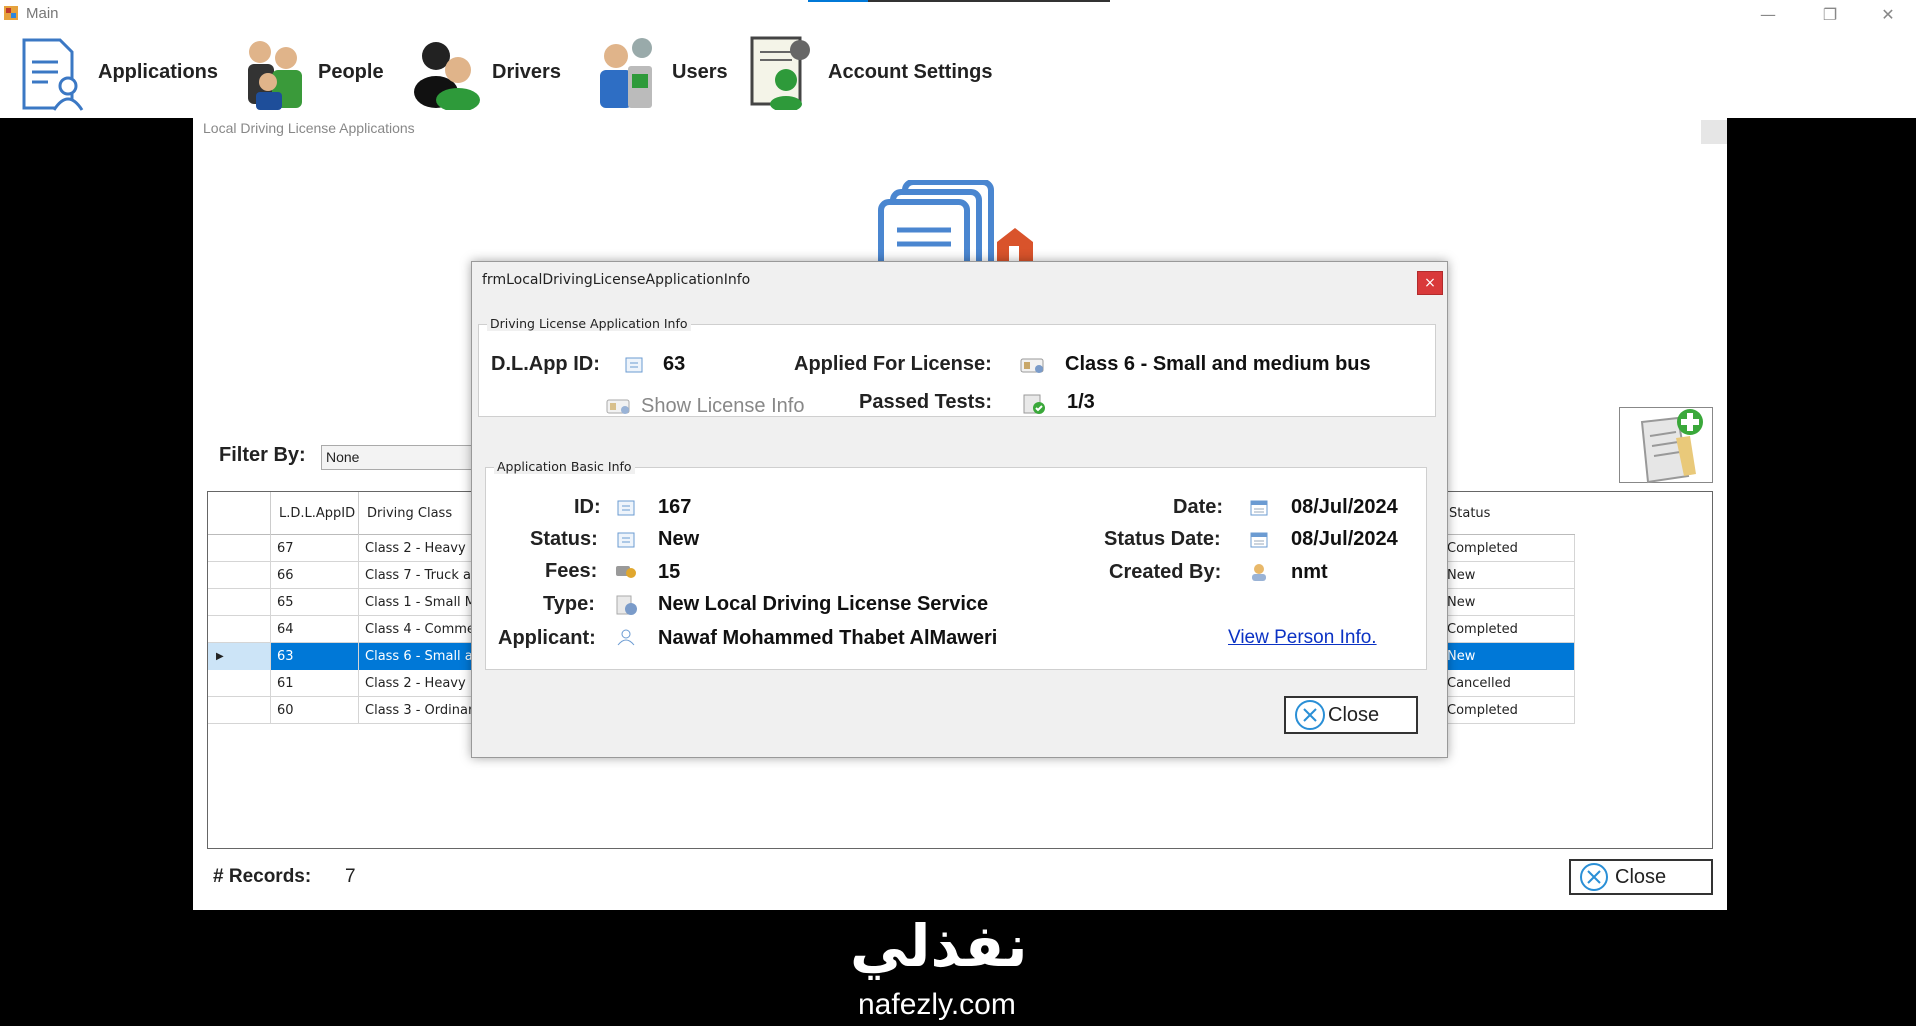 The height and width of the screenshot is (1026, 1916). Describe the element at coordinates (700, 72) in the screenshot. I see `menu-users-label: Users` at that location.